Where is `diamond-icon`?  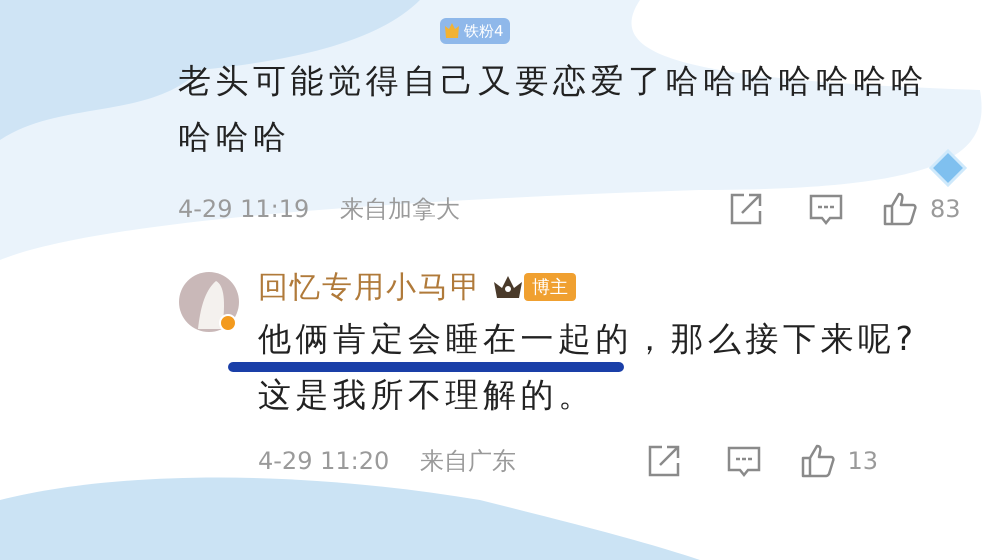
diamond-icon is located at coordinates (948, 168).